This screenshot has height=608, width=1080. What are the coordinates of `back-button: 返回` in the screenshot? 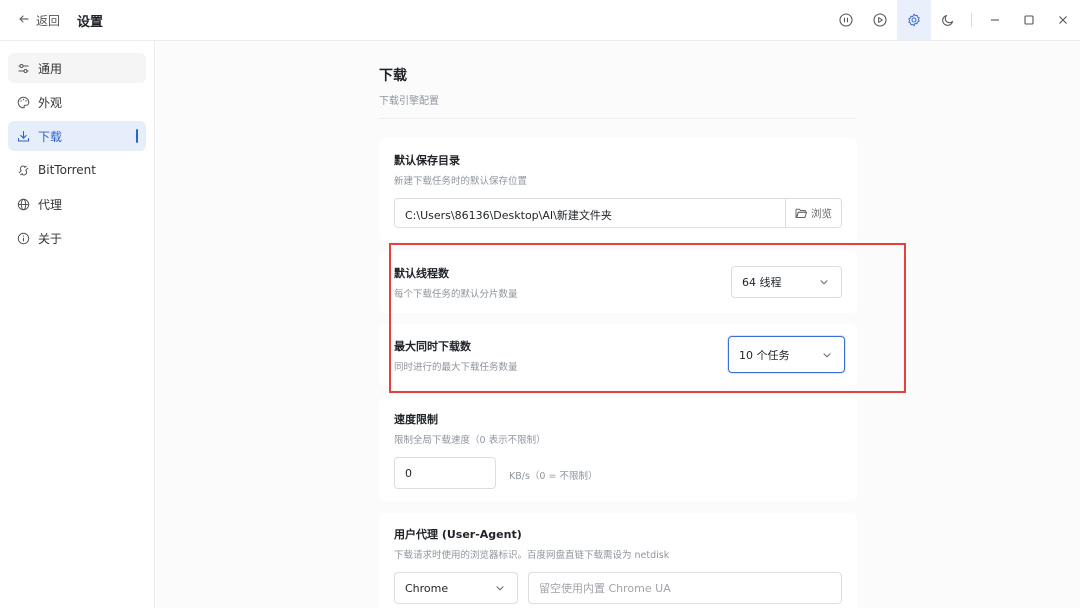 It's located at (39, 20).